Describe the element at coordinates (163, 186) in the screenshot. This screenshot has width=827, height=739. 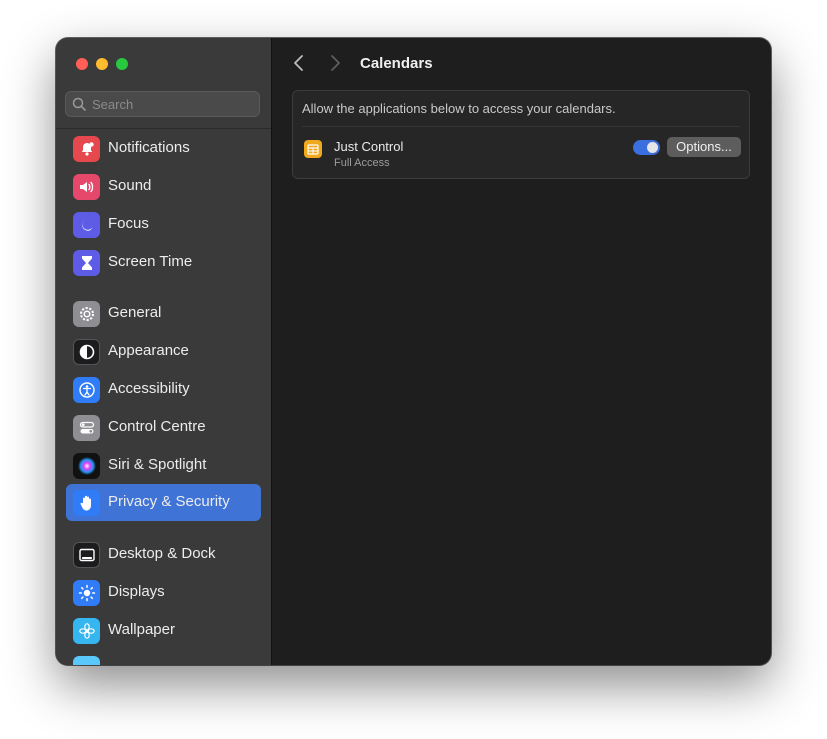
I see `sidebar-item-sound: Sound` at that location.